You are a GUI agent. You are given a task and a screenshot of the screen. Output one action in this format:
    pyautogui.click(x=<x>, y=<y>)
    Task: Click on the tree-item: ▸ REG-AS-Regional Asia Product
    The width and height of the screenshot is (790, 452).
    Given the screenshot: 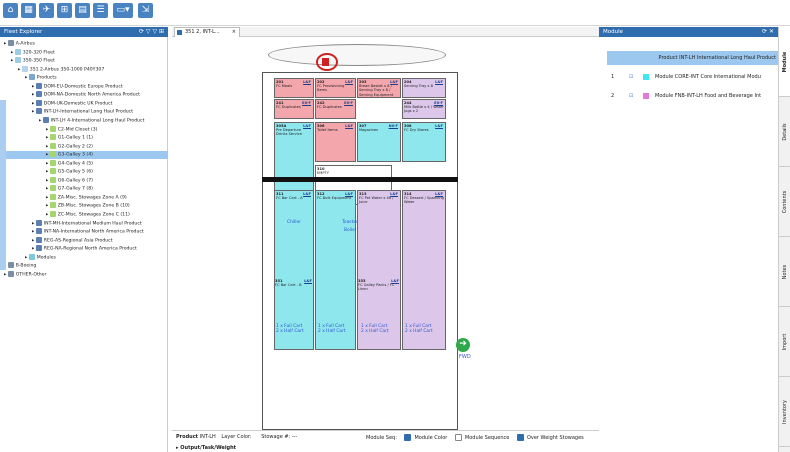 What is the action you would take?
    pyautogui.click(x=84, y=240)
    